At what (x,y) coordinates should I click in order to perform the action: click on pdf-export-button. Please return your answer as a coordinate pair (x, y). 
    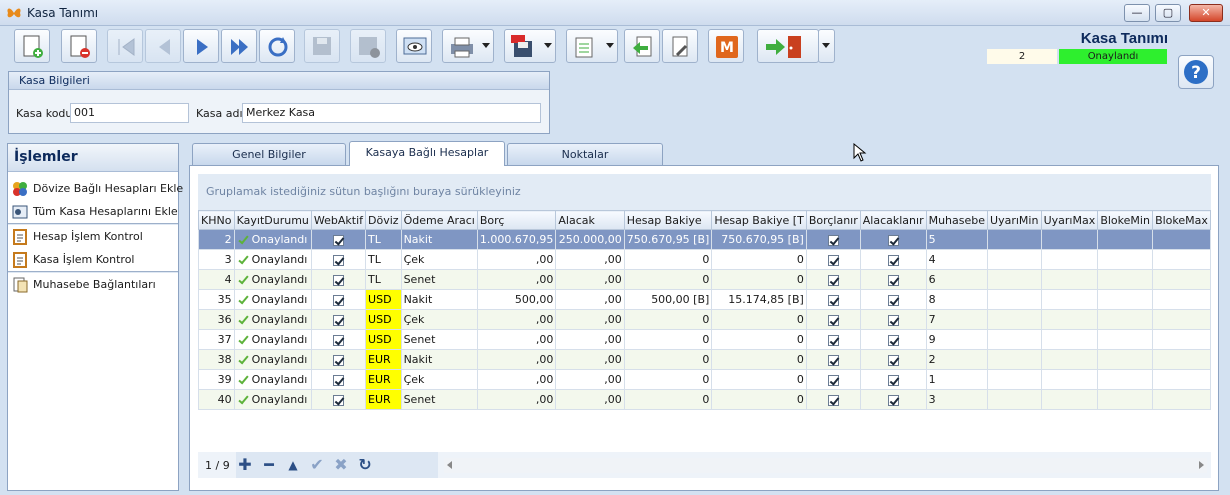
    Looking at the image, I should click on (530, 46).